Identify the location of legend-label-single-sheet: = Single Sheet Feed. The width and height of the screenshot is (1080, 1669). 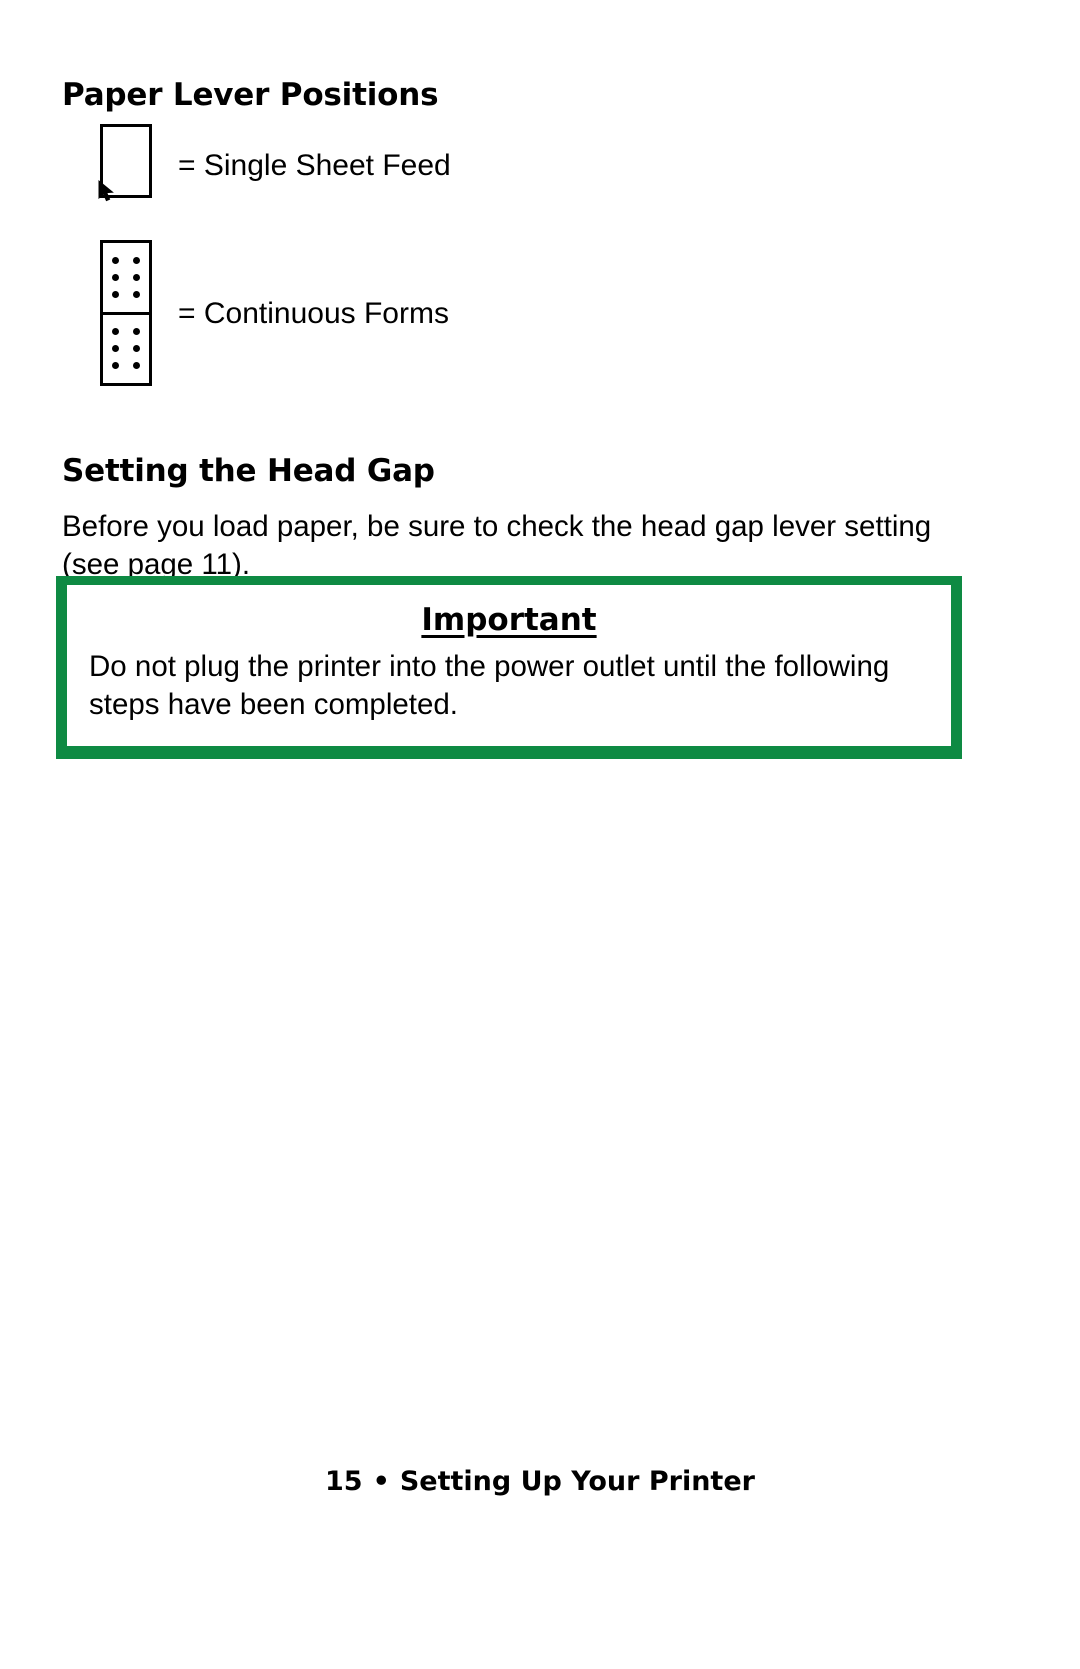
(314, 165).